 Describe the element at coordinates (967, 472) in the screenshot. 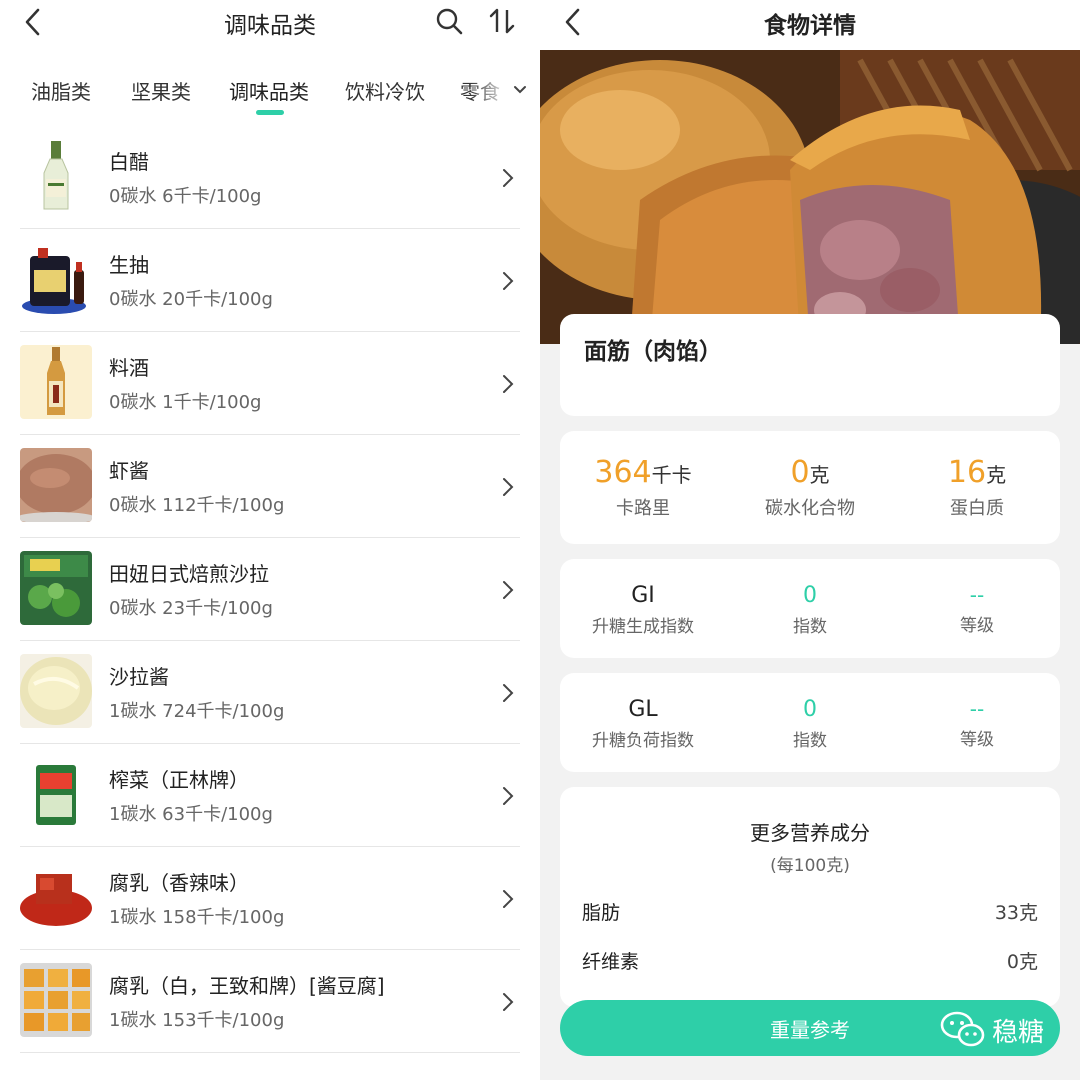

I see `protein-value: 16` at that location.